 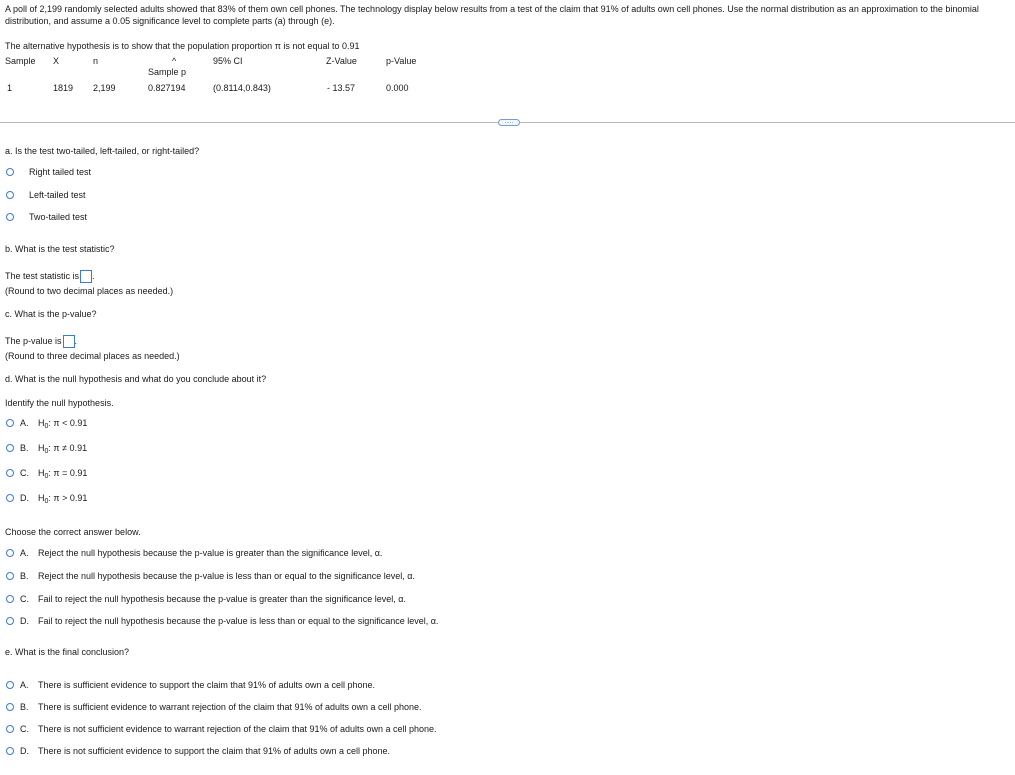 What do you see at coordinates (67, 652) in the screenshot?
I see `part-e-question: e. What is the final conclusion?` at bounding box center [67, 652].